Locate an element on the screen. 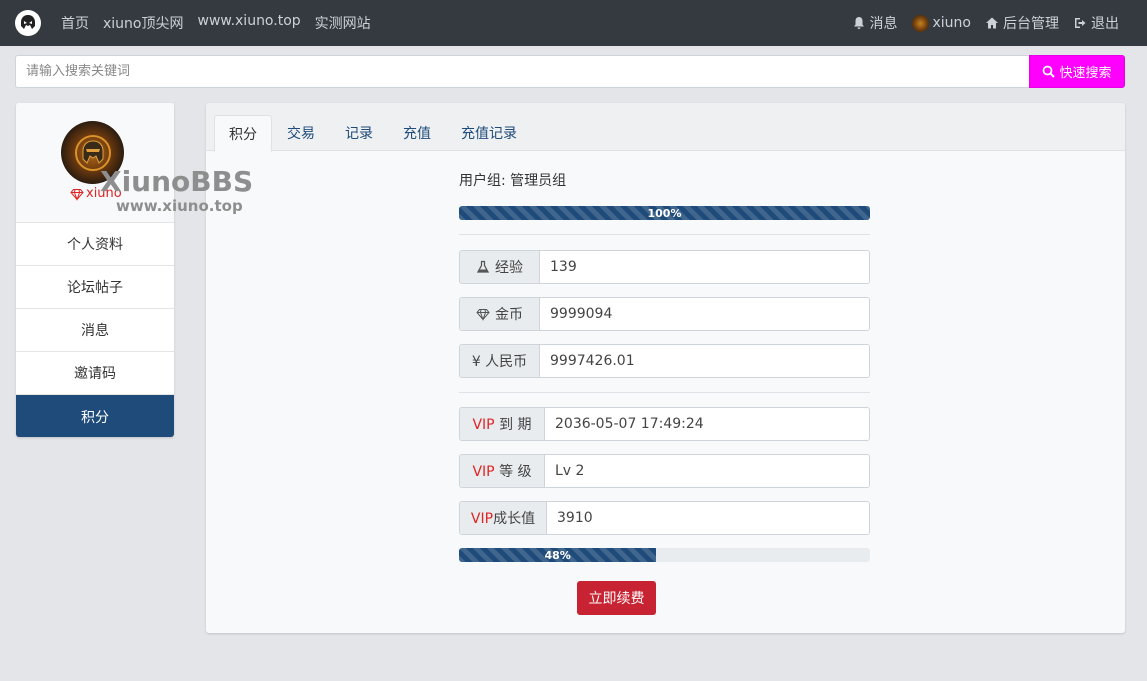 Image resolution: width=1147 pixels, height=681 pixels. sidebar-item-invite-code: 邀请码 is located at coordinates (95, 373).